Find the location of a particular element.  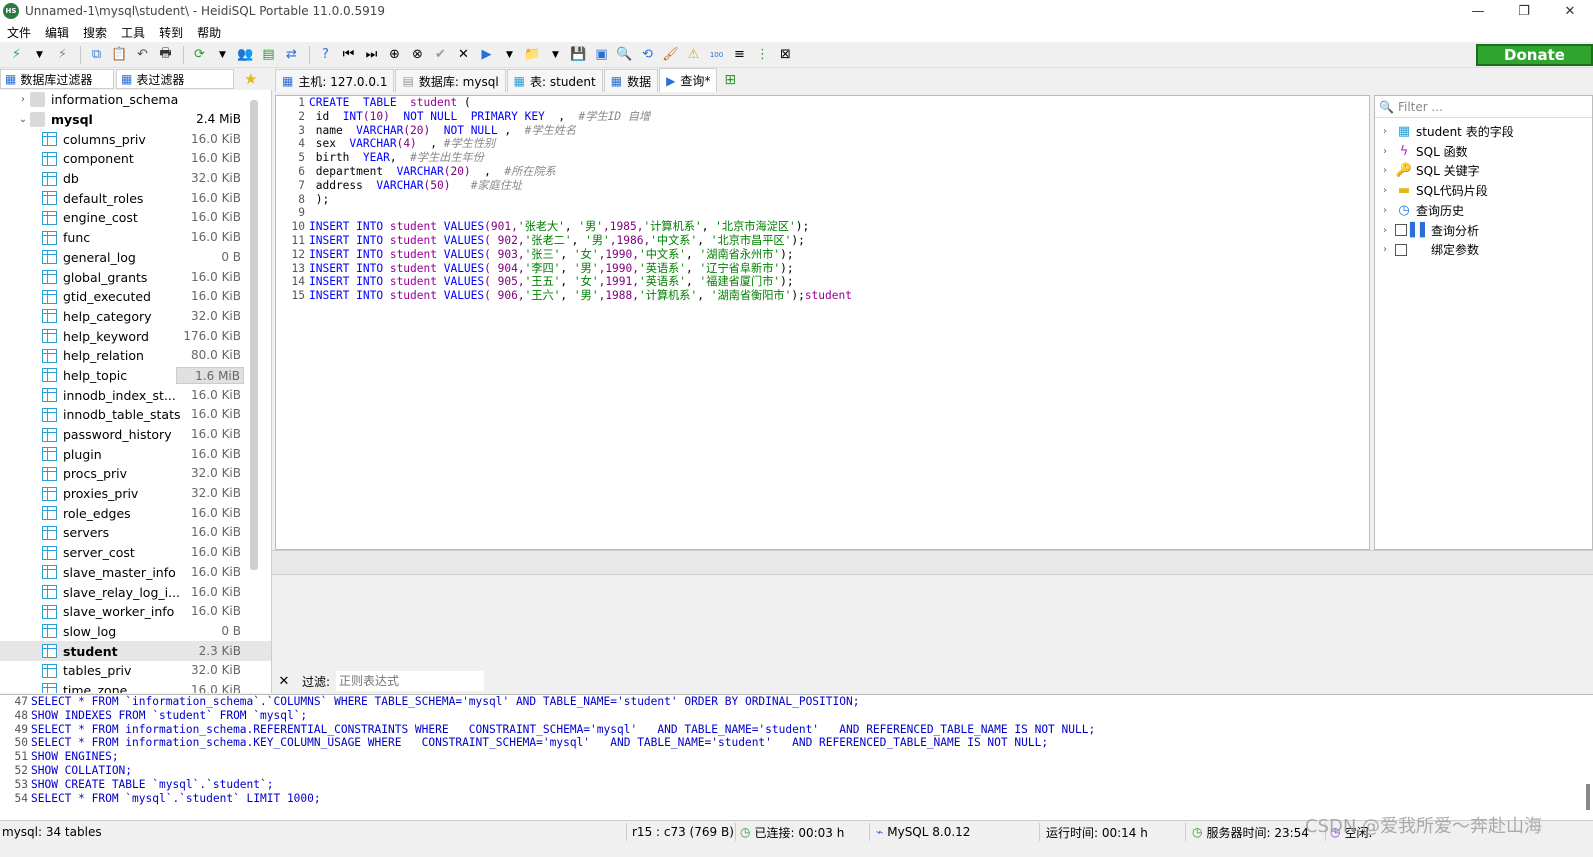

print-icon: 🖶 is located at coordinates (165, 54).